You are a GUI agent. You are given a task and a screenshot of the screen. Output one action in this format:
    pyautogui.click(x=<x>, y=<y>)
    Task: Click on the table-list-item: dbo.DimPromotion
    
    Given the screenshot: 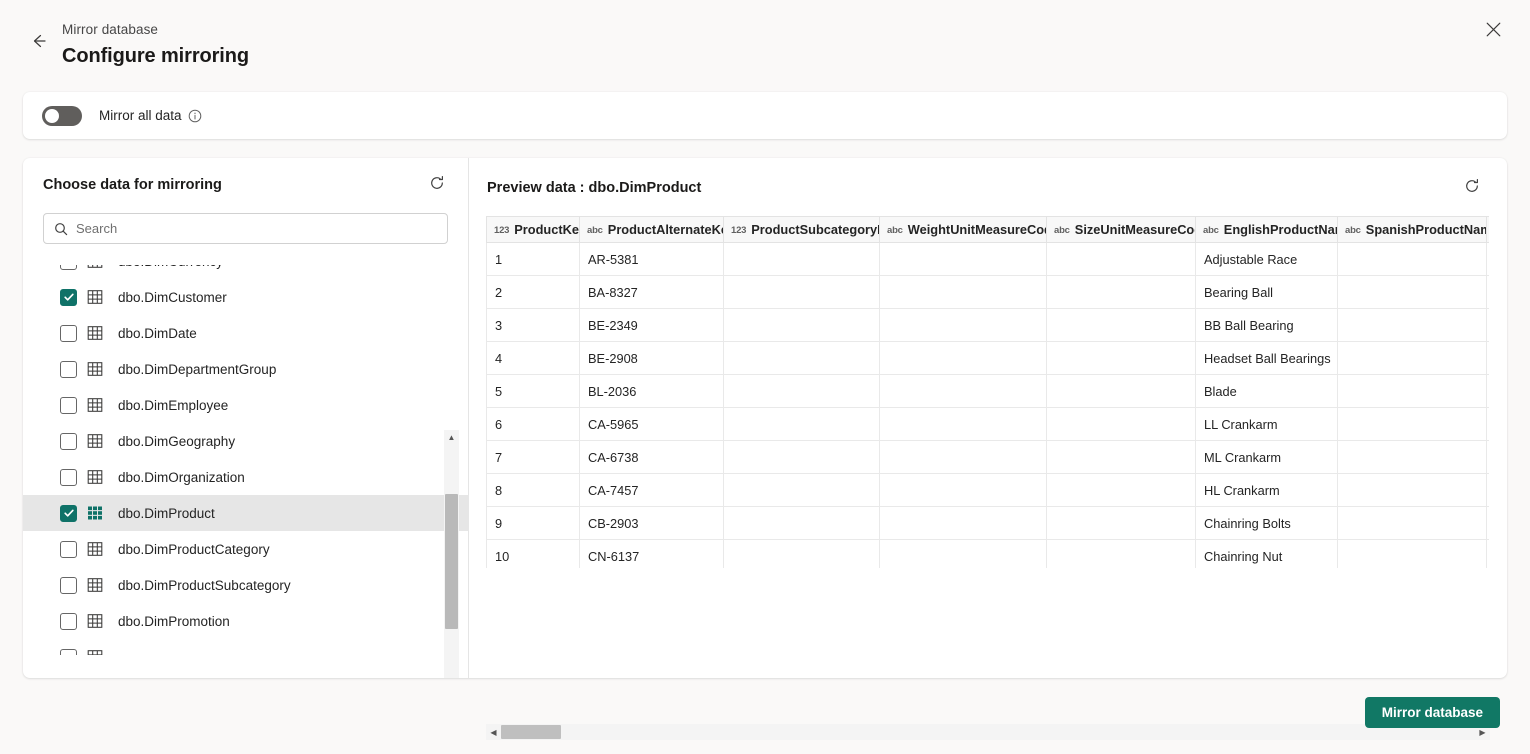 What is the action you would take?
    pyautogui.click(x=246, y=621)
    